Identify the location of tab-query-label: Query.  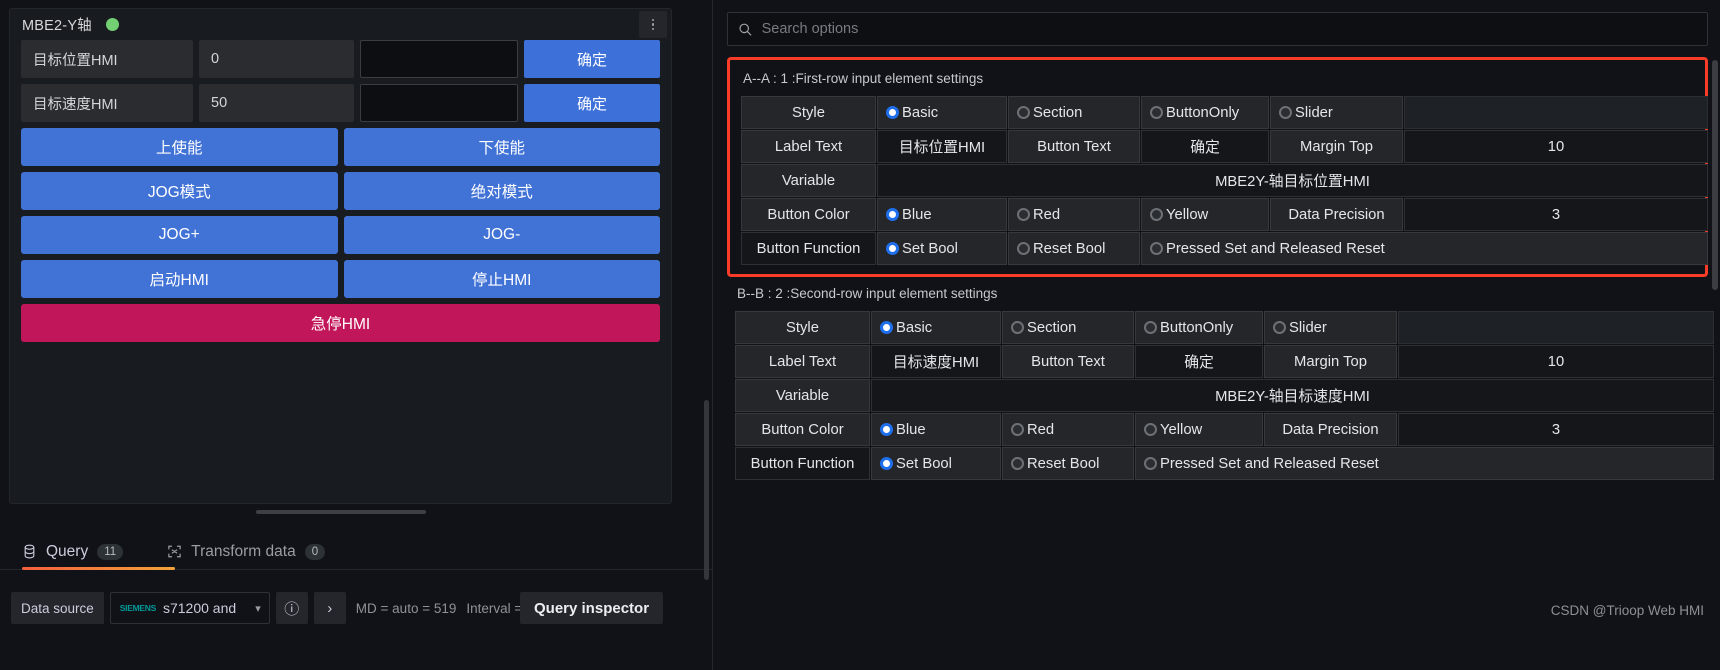
(67, 551).